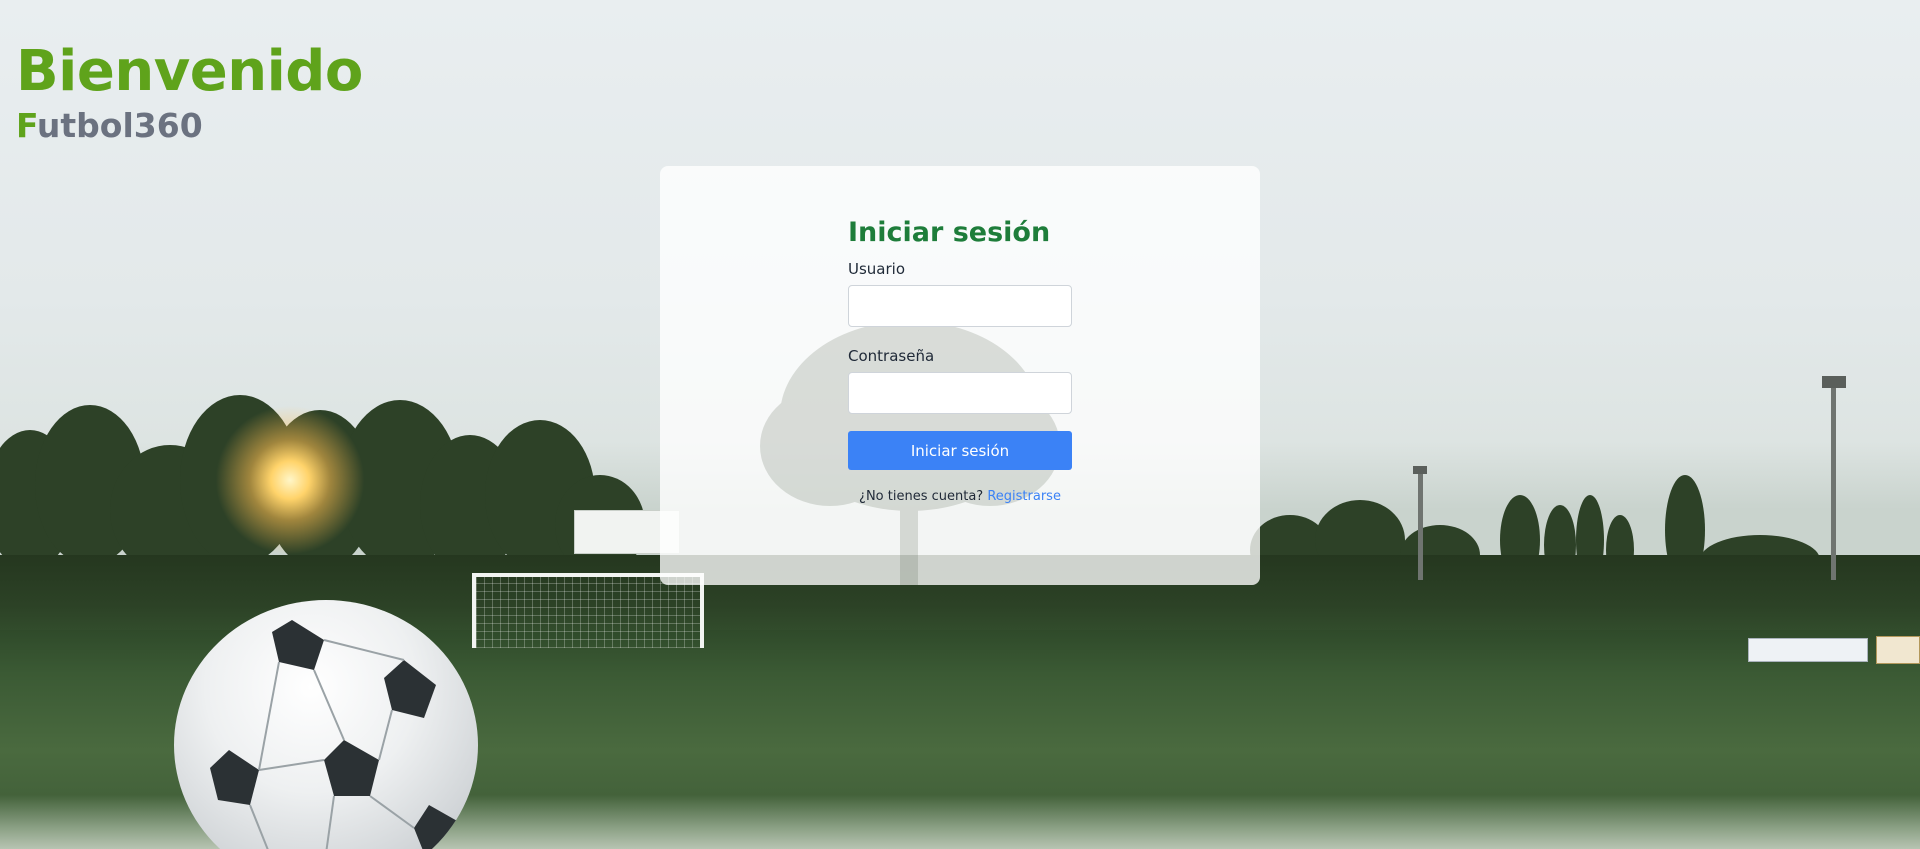  I want to click on brand-name: Futbol360, so click(189, 126).